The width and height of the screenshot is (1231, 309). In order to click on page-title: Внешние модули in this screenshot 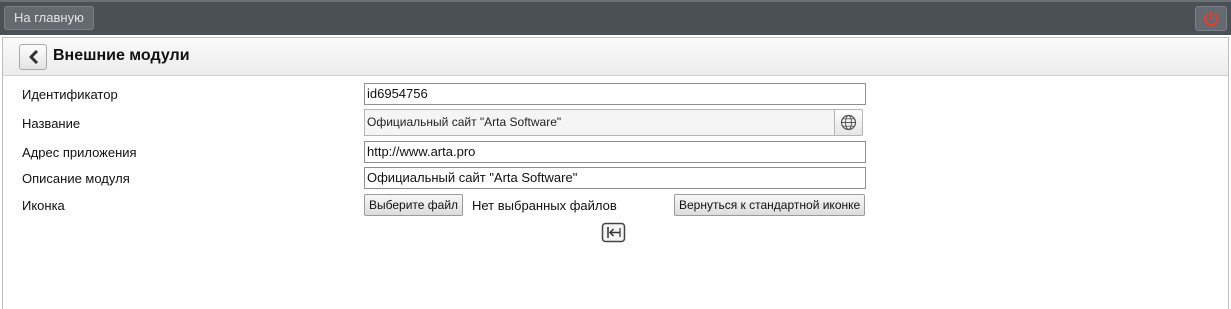, I will do `click(121, 55)`.